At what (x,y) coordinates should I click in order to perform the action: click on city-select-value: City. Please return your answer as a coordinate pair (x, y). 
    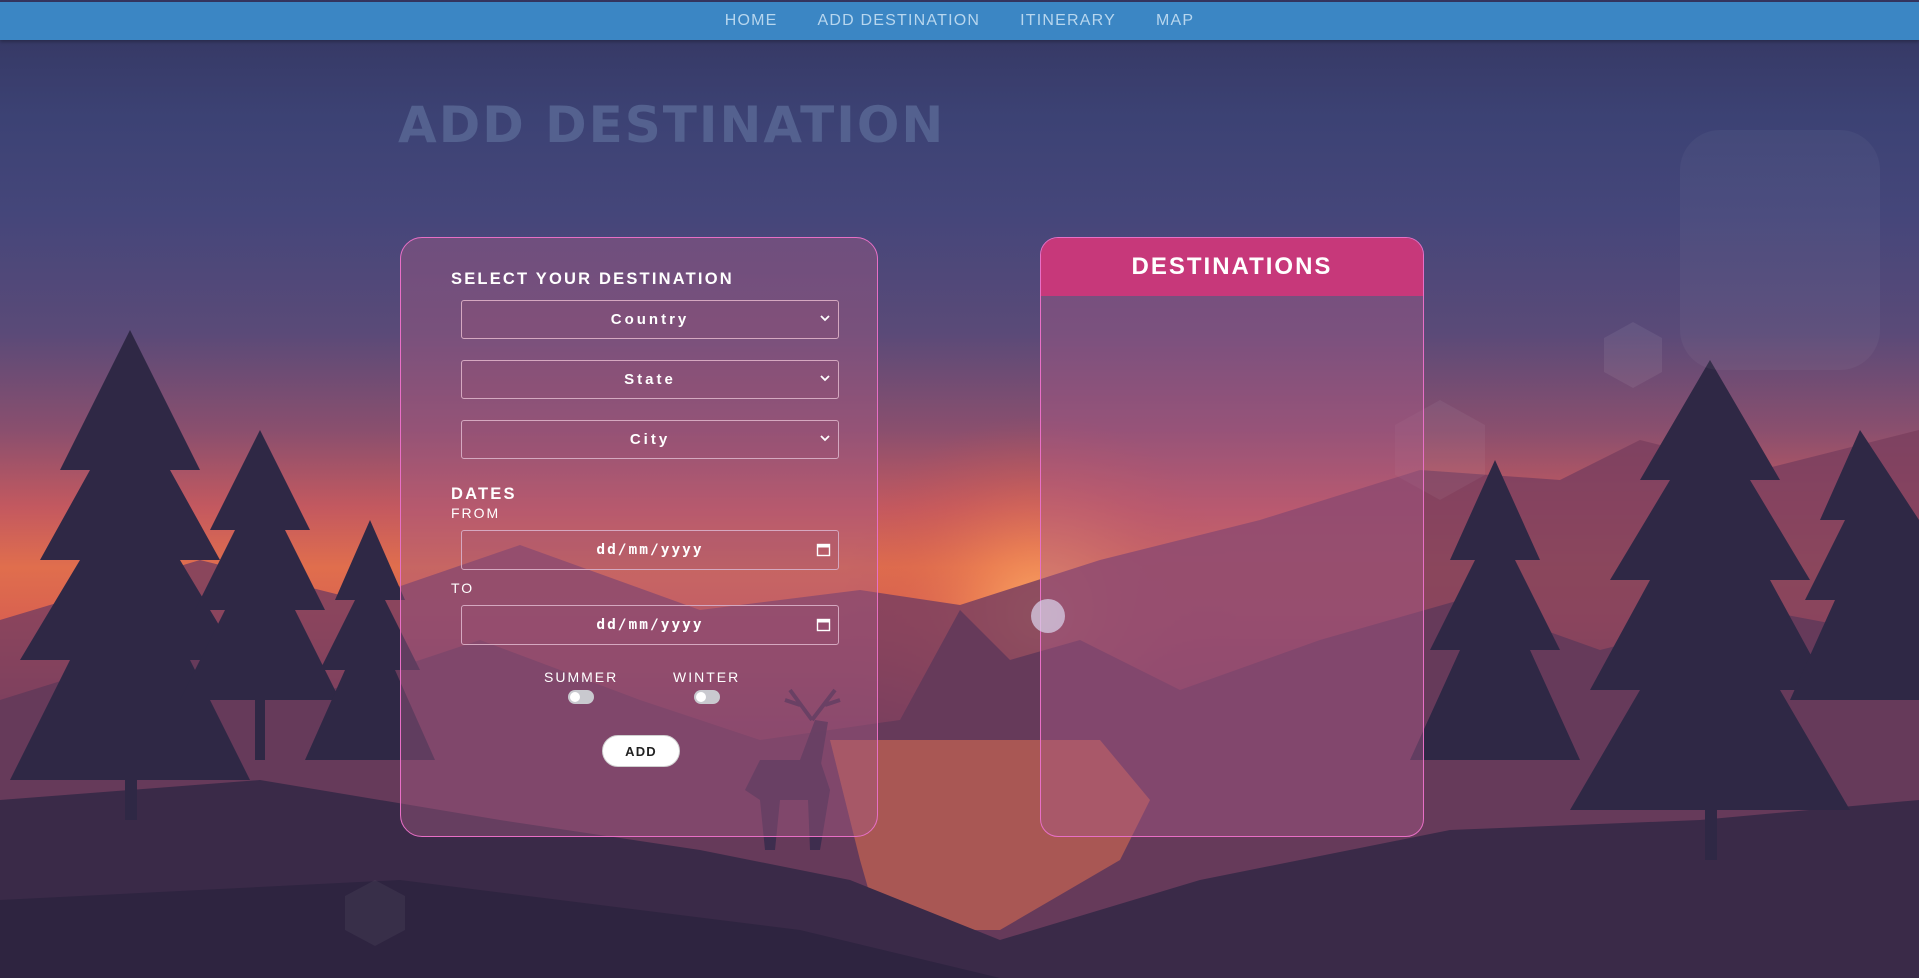
    Looking at the image, I should click on (650, 439).